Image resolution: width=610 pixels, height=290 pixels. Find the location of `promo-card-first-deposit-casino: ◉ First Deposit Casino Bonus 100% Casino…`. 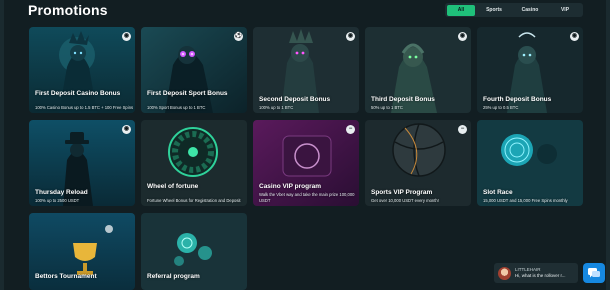

promo-card-first-deposit-casino: ◉ First Deposit Casino Bonus 100% Casino… is located at coordinates (82, 70).